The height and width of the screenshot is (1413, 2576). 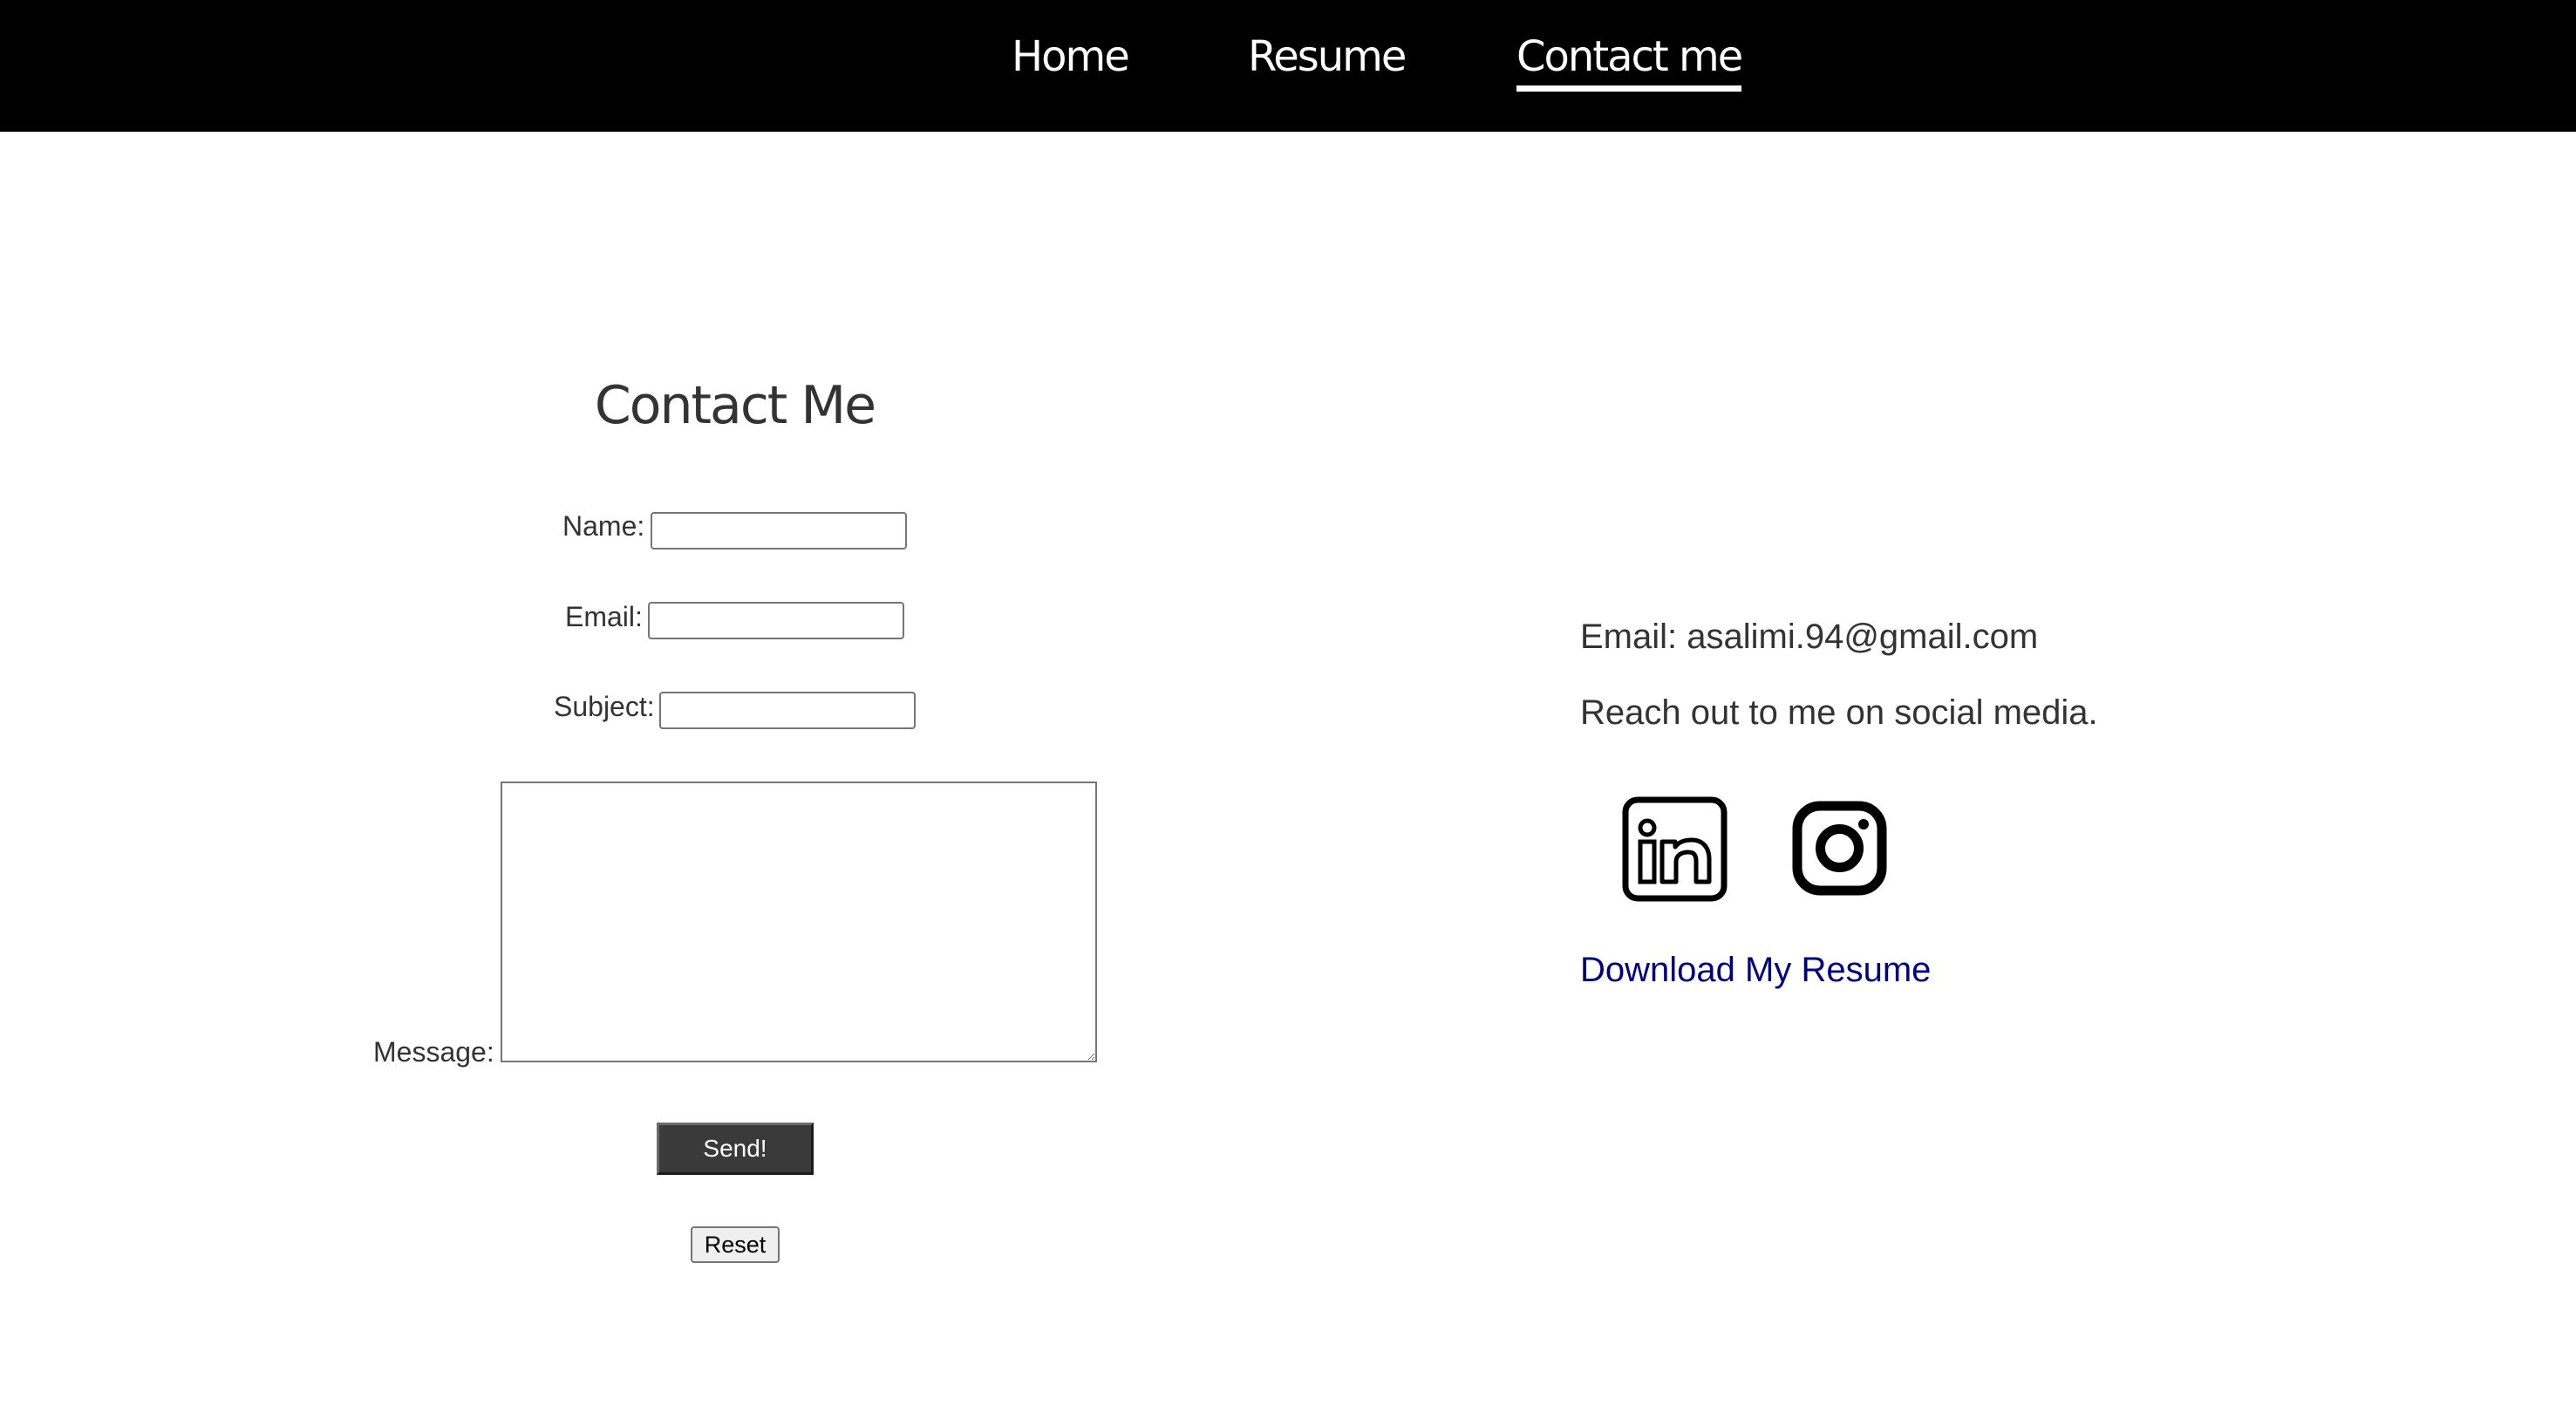 What do you see at coordinates (735, 405) in the screenshot?
I see `page-title: Contact Me` at bounding box center [735, 405].